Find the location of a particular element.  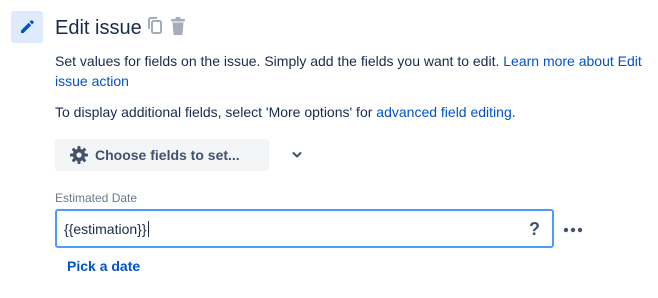

estimated-date-input: {{estimation}} ? is located at coordinates (304, 228).